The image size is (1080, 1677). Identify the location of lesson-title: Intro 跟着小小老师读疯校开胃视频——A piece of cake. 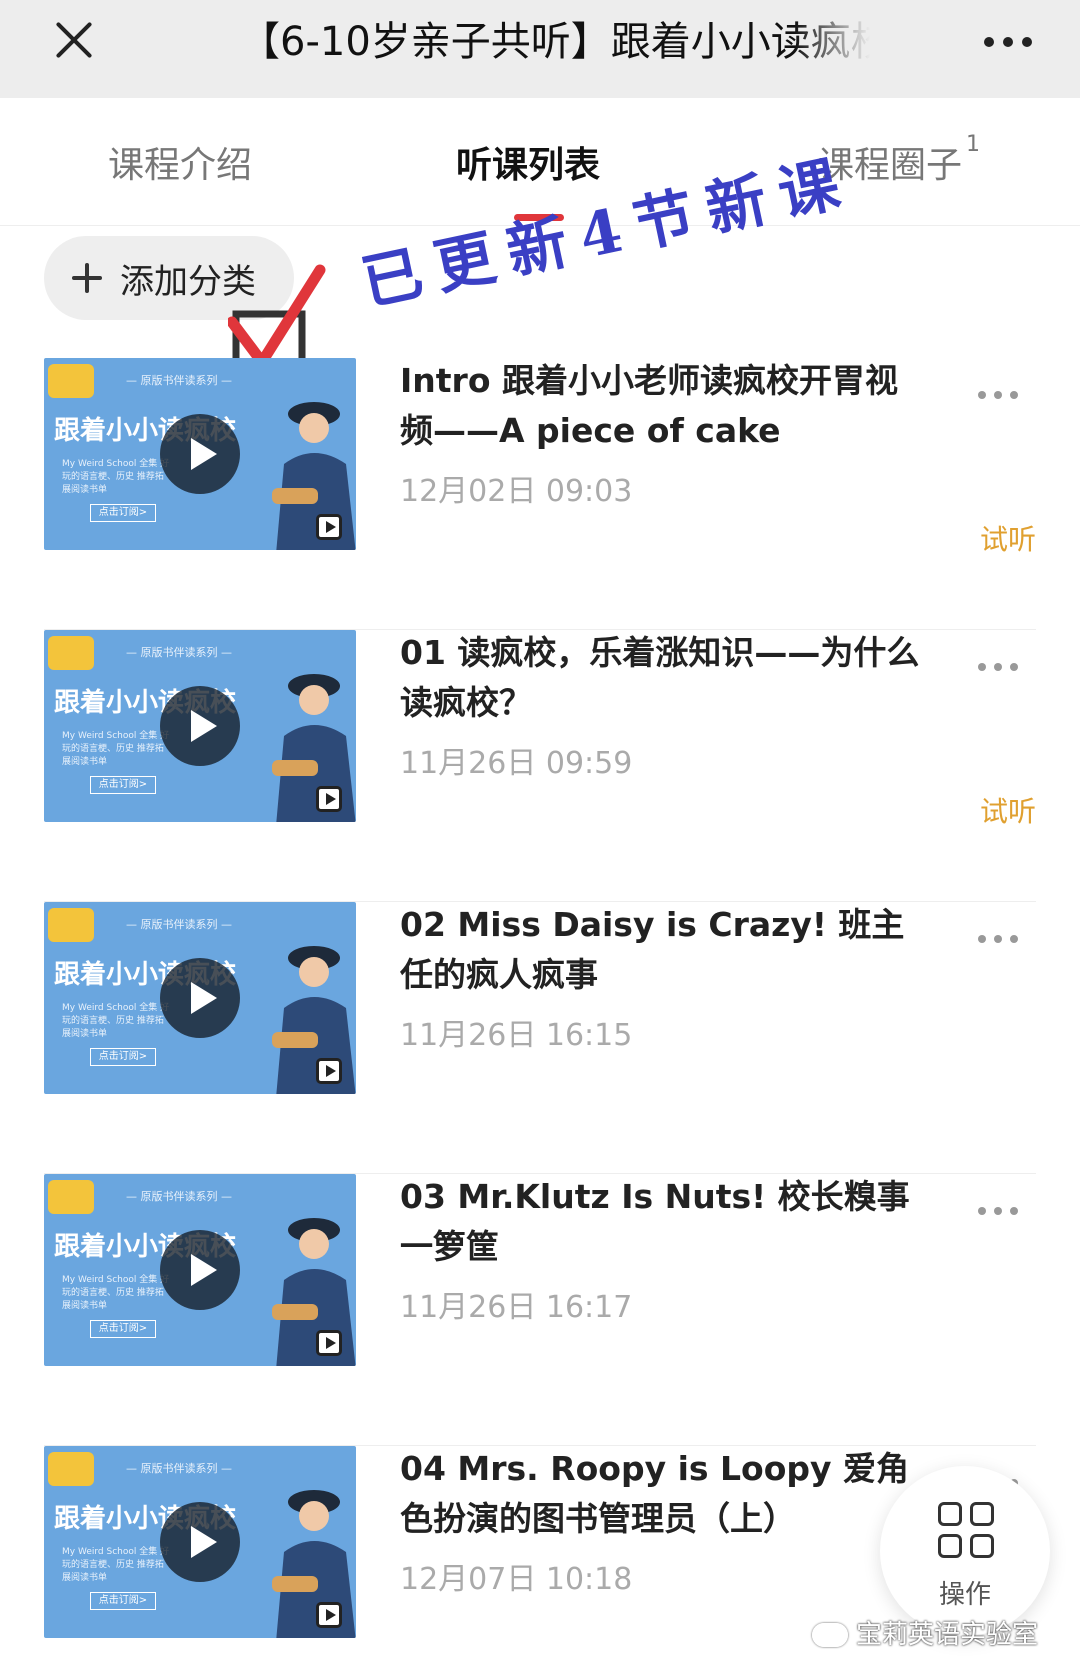
(665, 406).